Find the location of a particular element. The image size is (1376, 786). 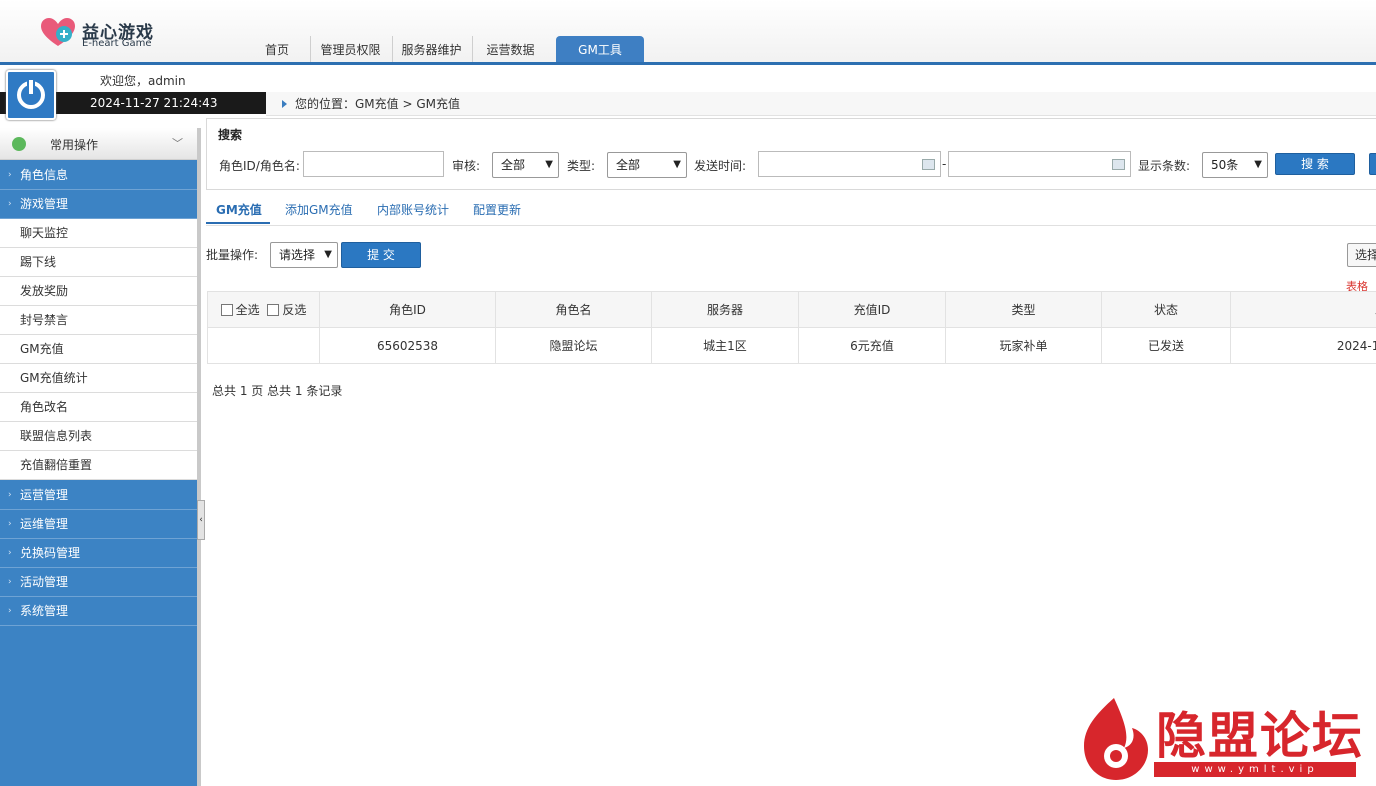

sidebar-group-ops-maintenance: › 运维管理 is located at coordinates (98, 524).